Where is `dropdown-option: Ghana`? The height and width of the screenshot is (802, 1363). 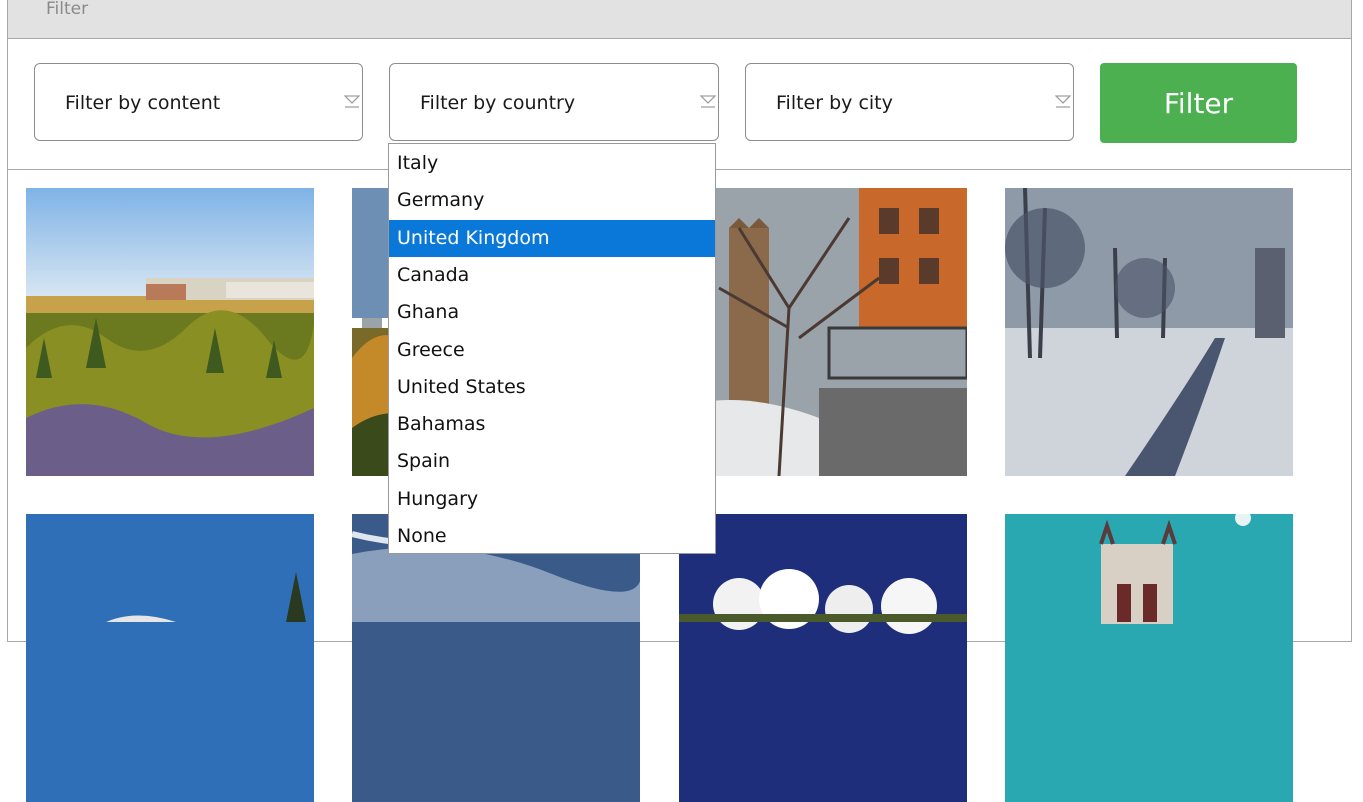
dropdown-option: Ghana is located at coordinates (552, 312).